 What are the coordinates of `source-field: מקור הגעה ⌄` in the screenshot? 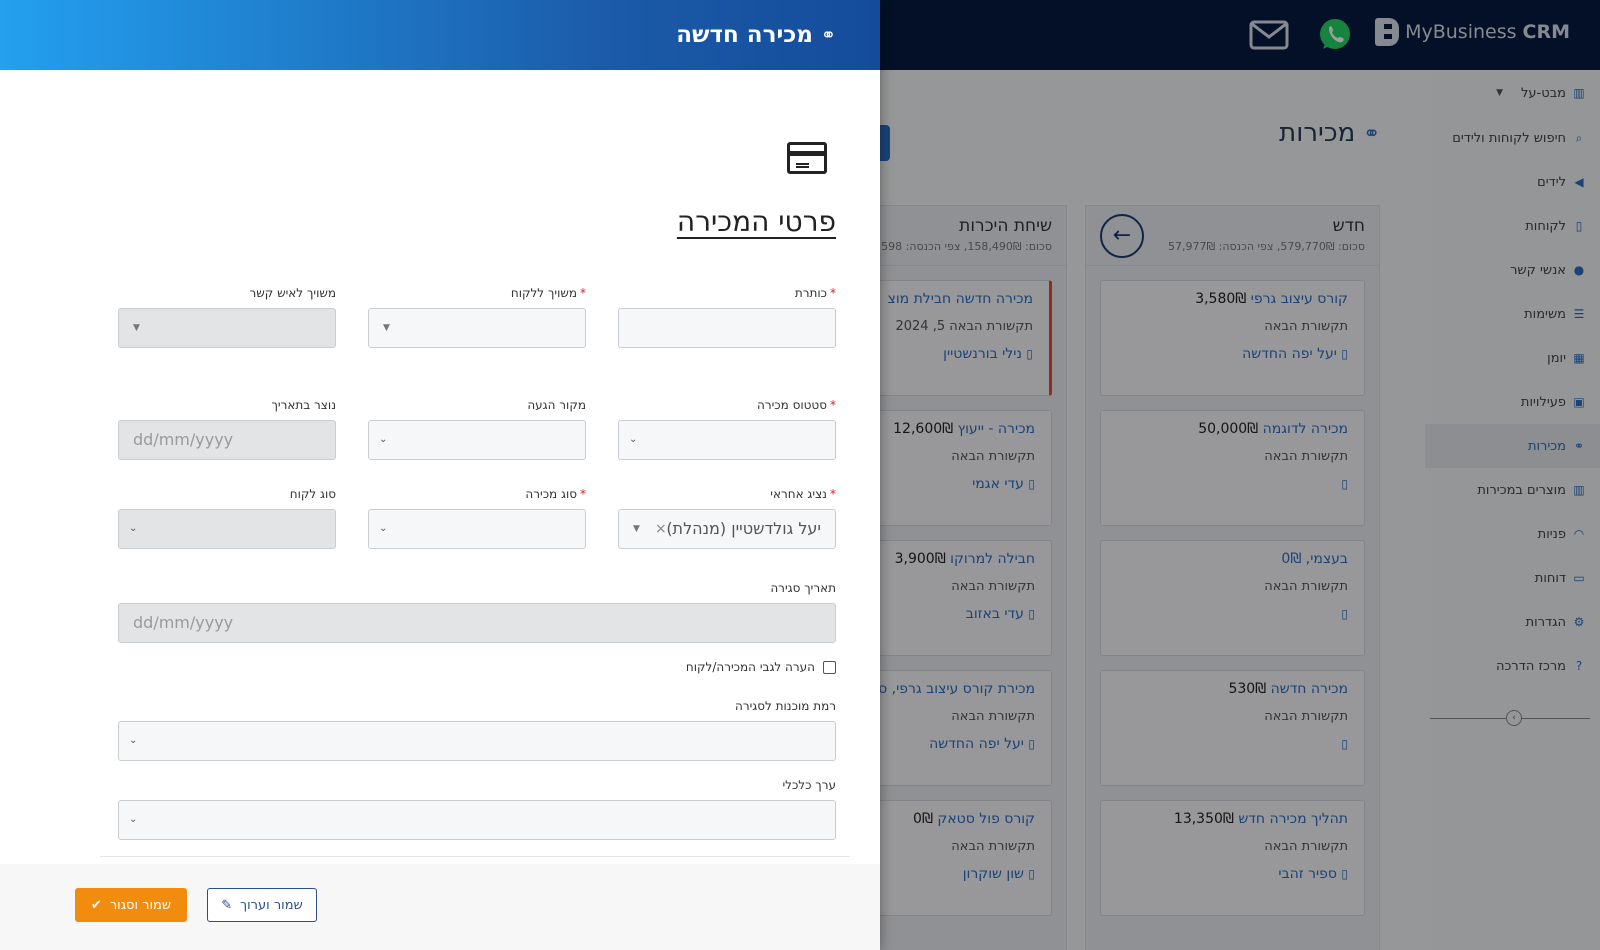 It's located at (477, 429).